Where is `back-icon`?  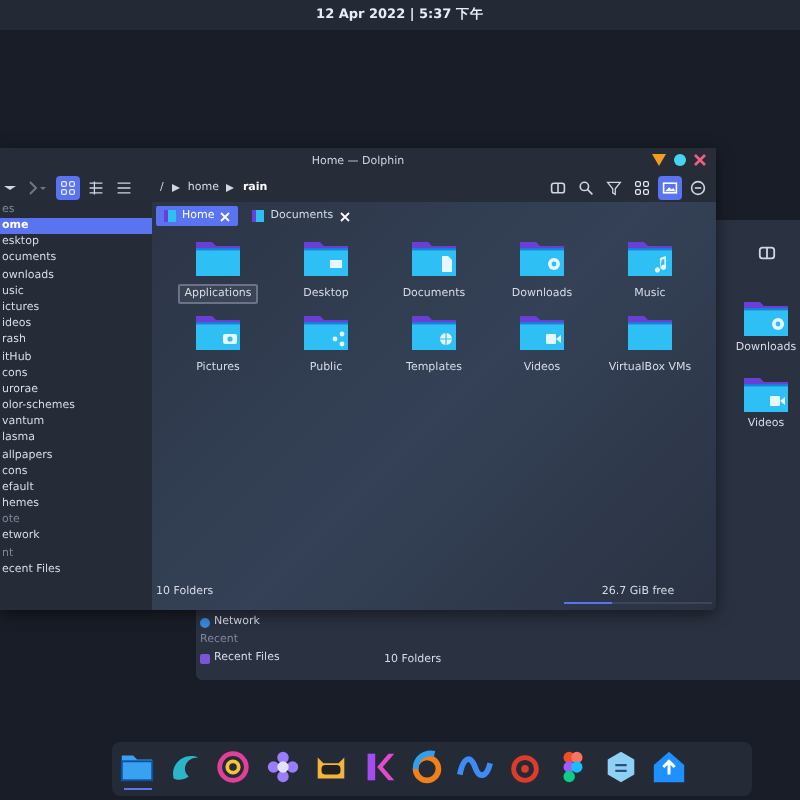
back-icon is located at coordinates (10, 188).